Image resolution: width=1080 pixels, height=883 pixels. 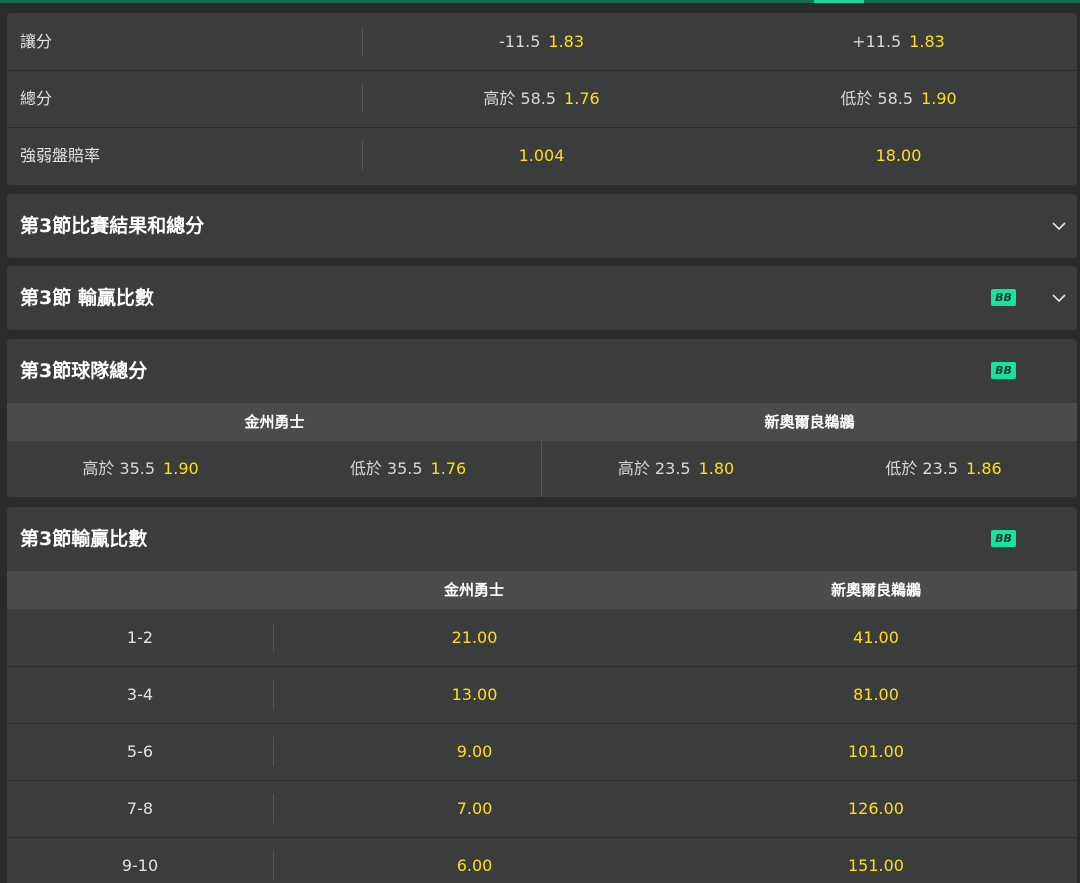 I want to click on table-row: 5-6 9.00 101.00, so click(x=542, y=752).